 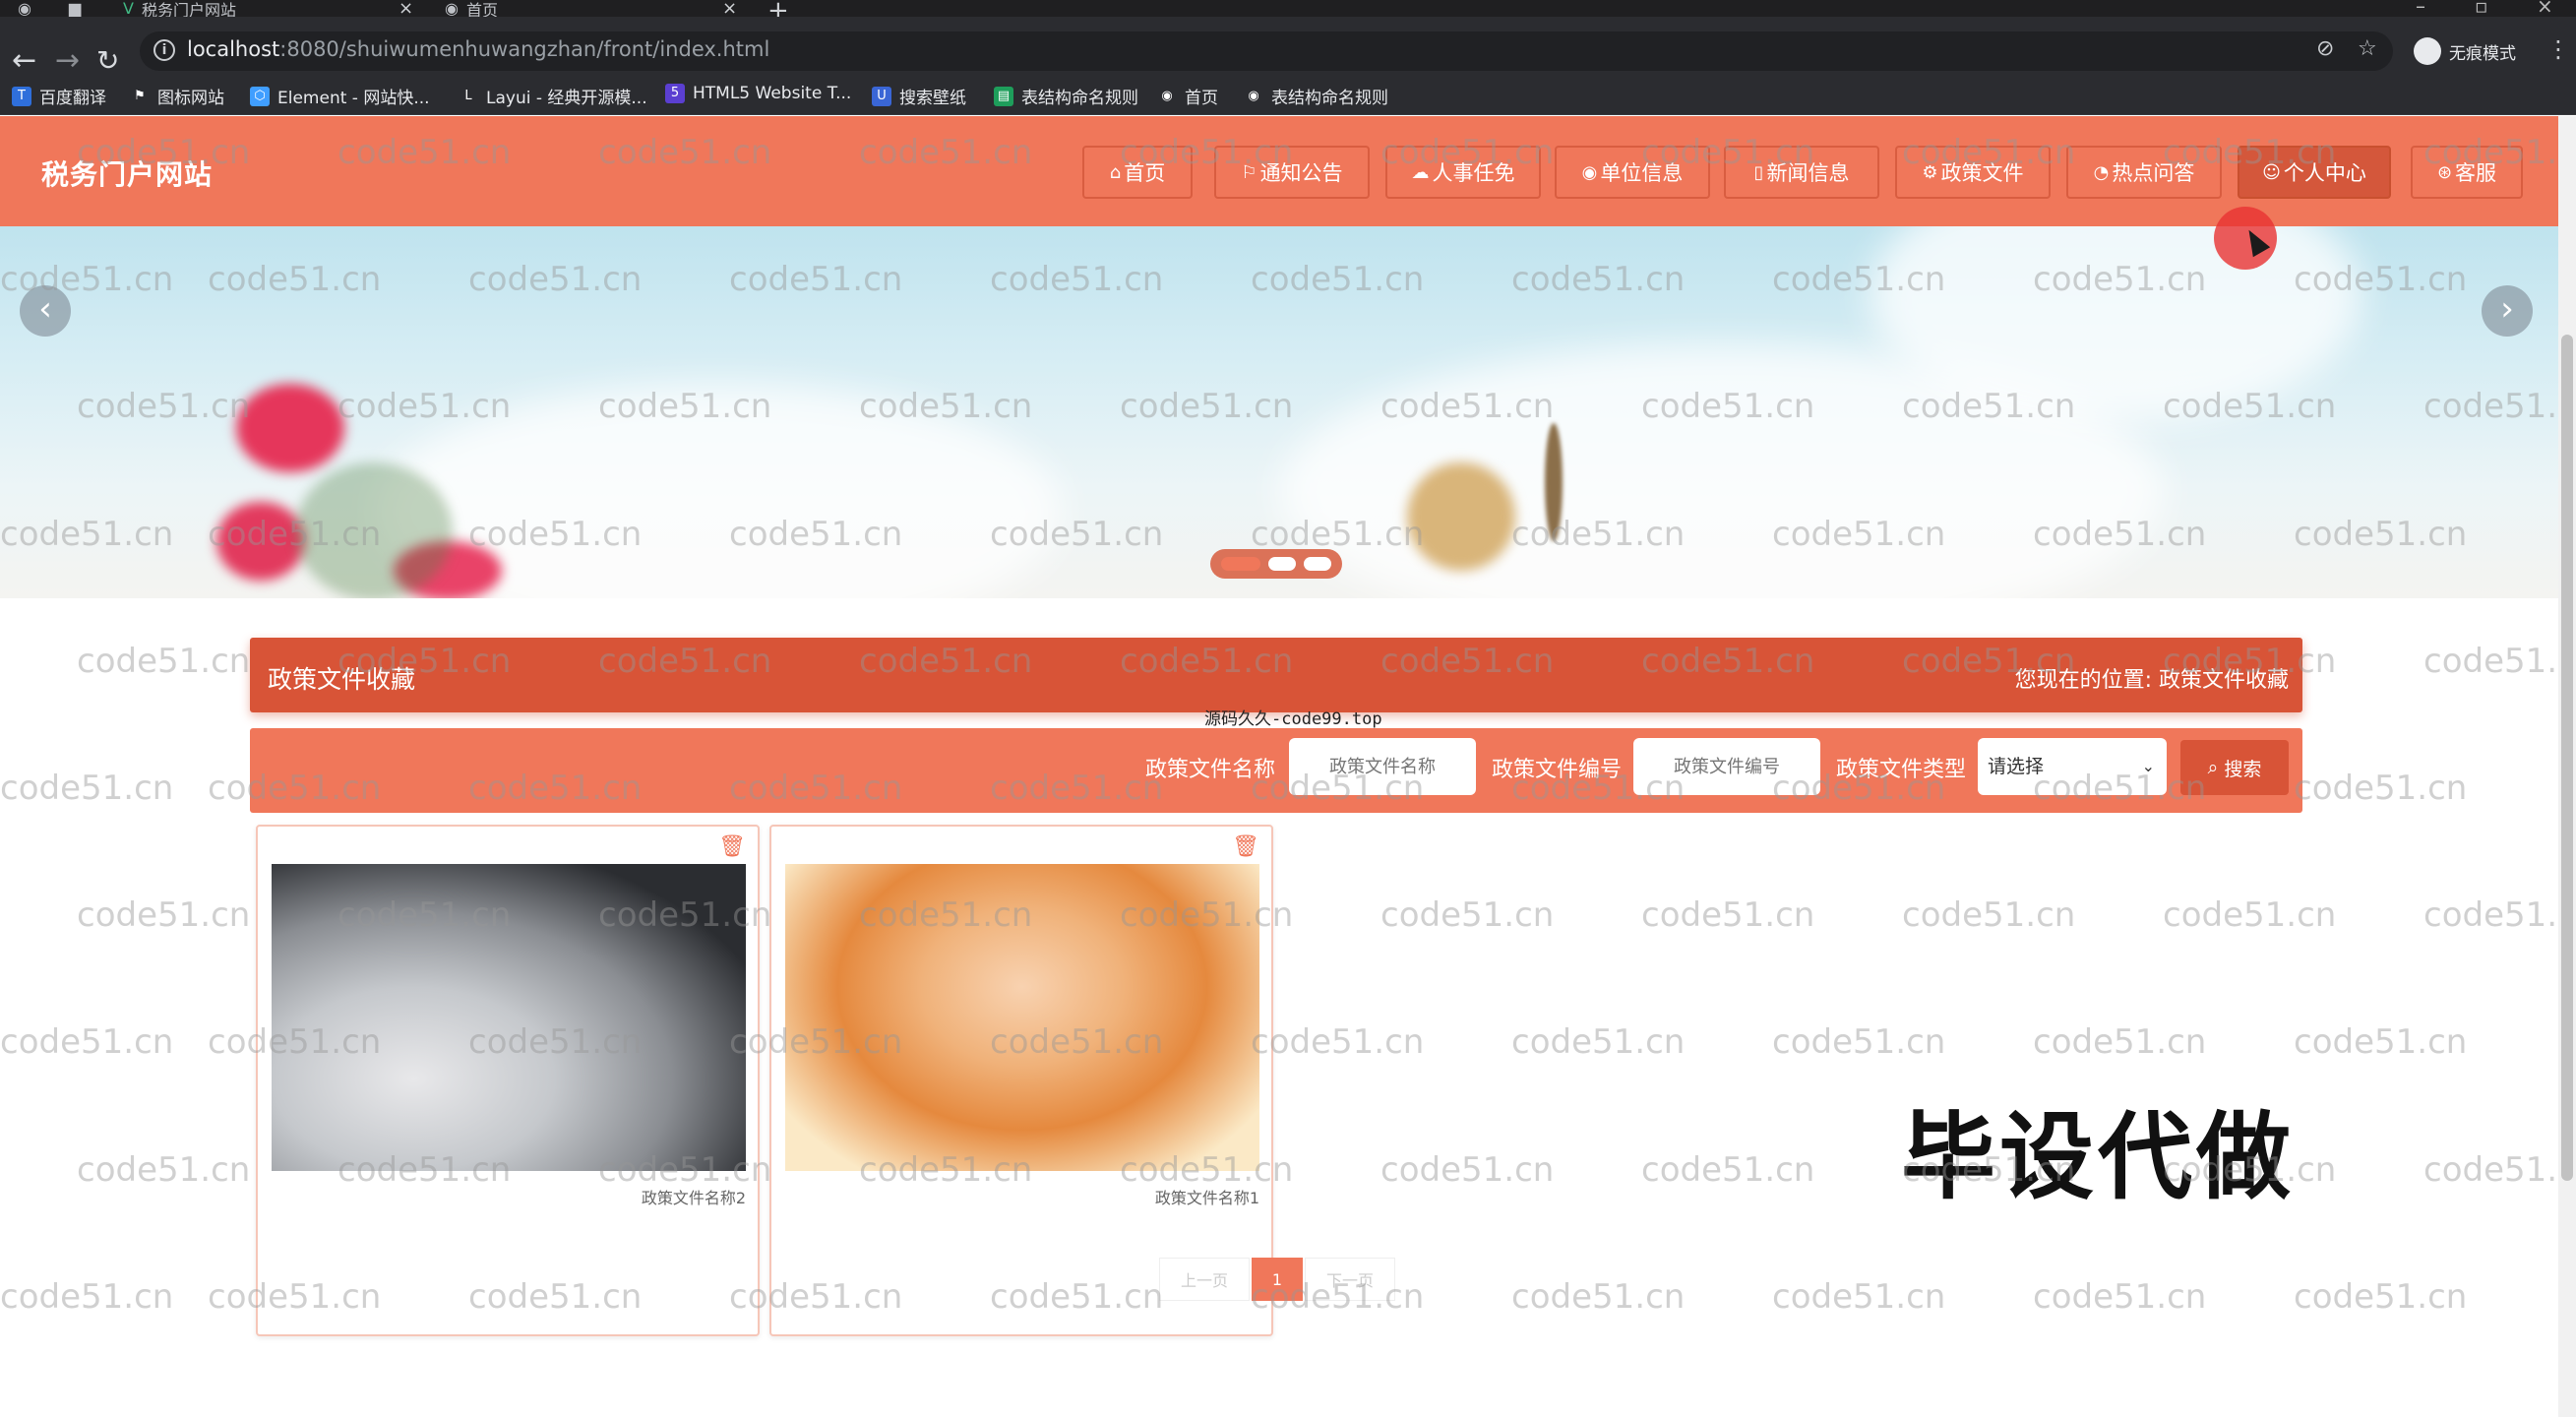 I want to click on search-button: ⌕ 搜索, so click(x=2234, y=767).